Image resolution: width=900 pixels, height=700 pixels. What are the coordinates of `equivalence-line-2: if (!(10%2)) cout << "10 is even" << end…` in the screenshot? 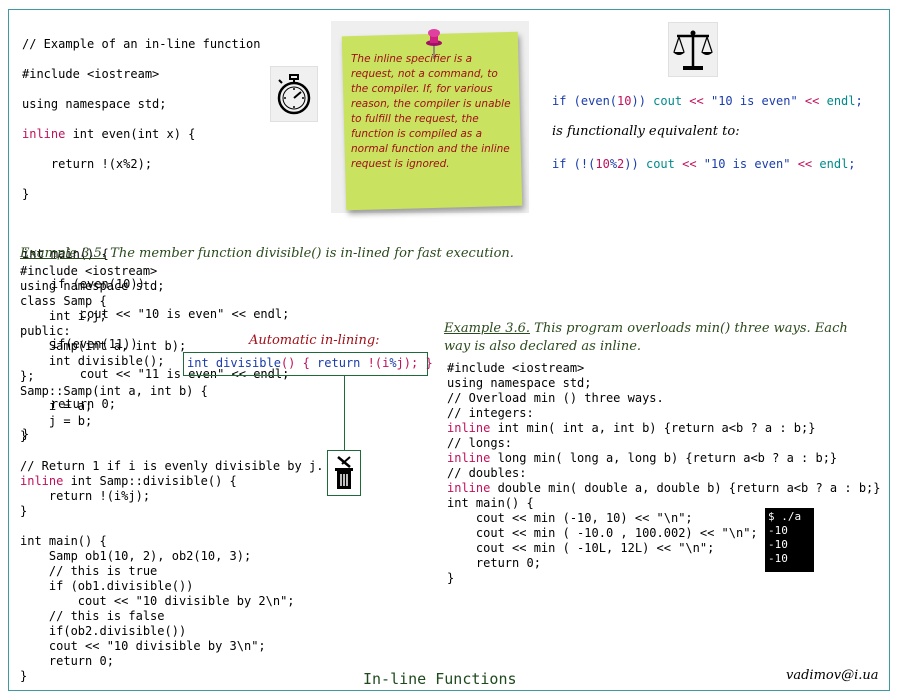 It's located at (704, 164).